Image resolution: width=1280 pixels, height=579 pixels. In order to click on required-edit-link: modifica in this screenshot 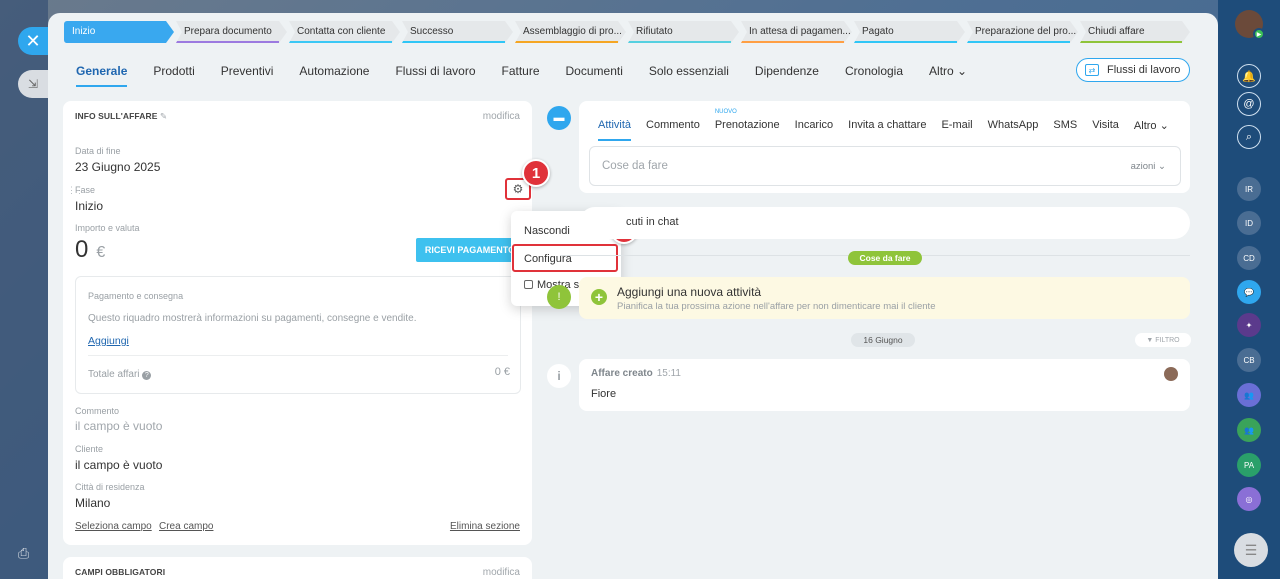, I will do `click(501, 572)`.